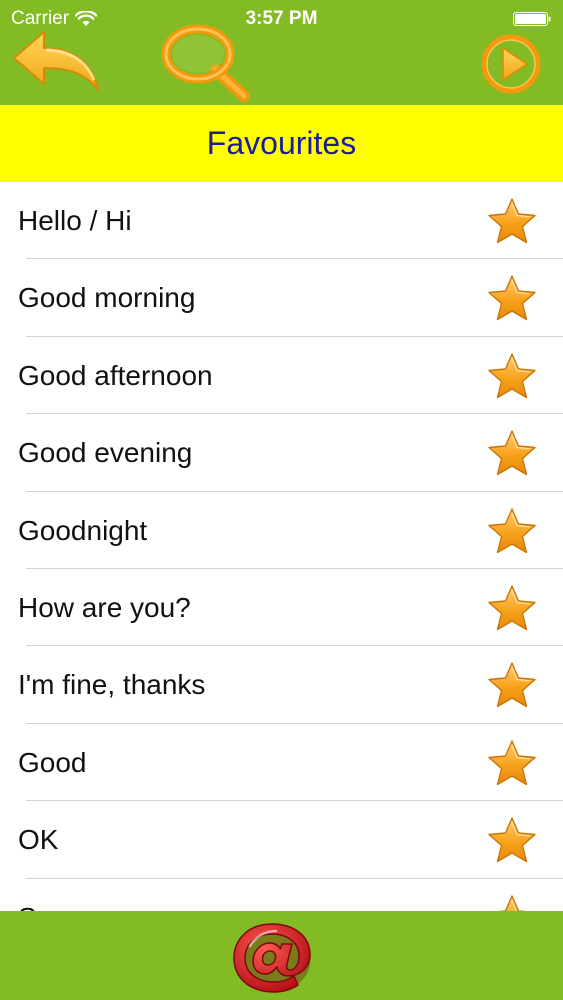 The height and width of the screenshot is (1000, 563). I want to click on list-item: Good evening, so click(281, 453).